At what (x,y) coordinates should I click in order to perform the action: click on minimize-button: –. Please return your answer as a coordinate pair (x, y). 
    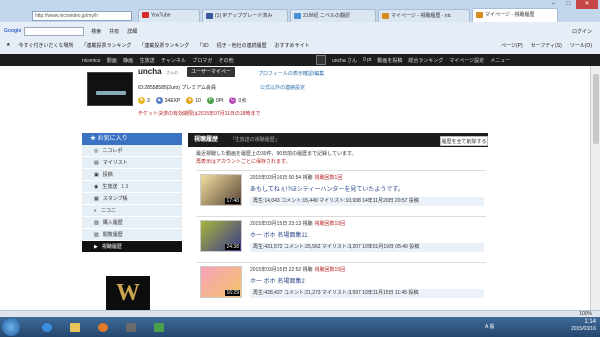
    Looking at the image, I should click on (553, 4).